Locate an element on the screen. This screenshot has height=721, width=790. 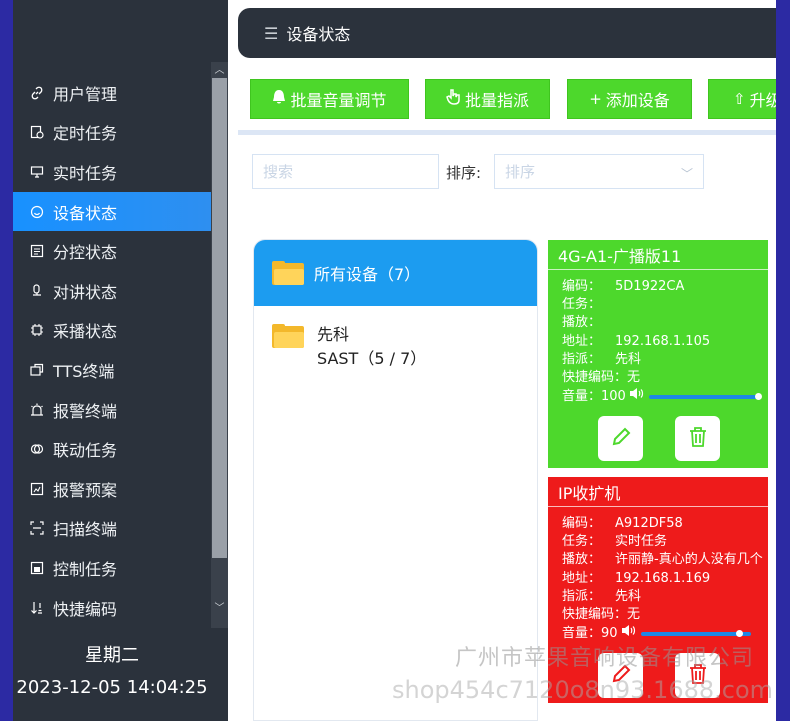
scan-icon is located at coordinates (37, 528).